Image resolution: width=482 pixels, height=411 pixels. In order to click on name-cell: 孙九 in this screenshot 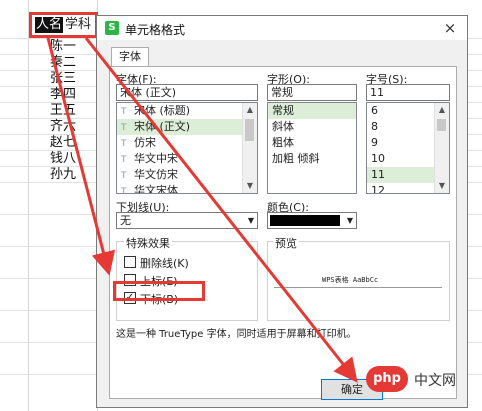, I will do `click(63, 175)`.